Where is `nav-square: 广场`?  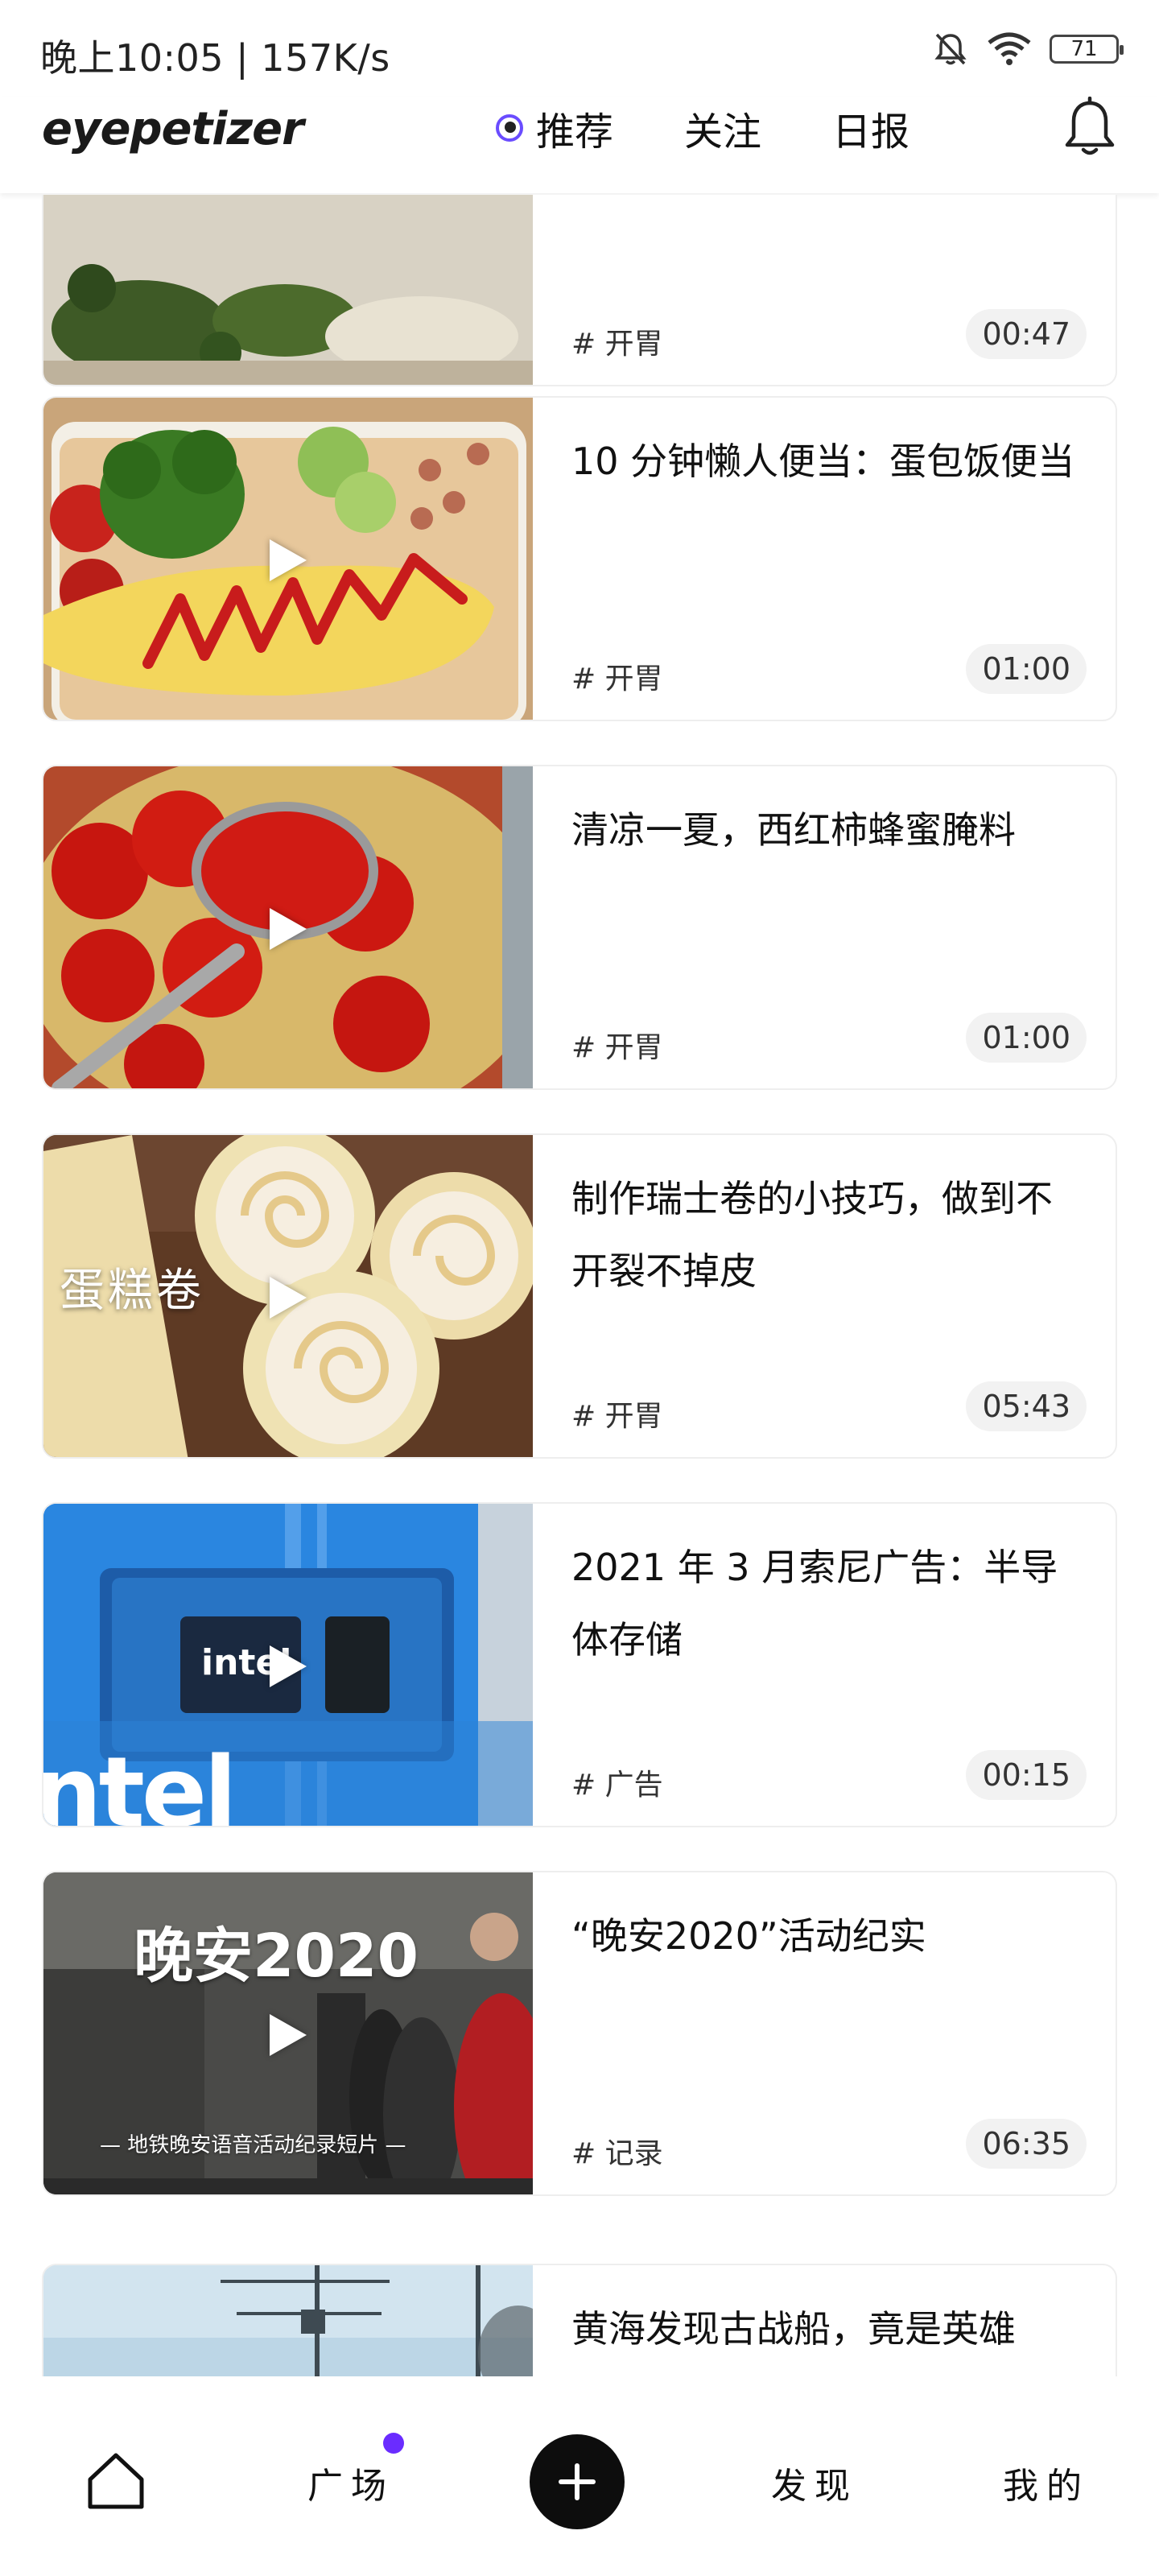
nav-square: 广场 is located at coordinates (350, 2482).